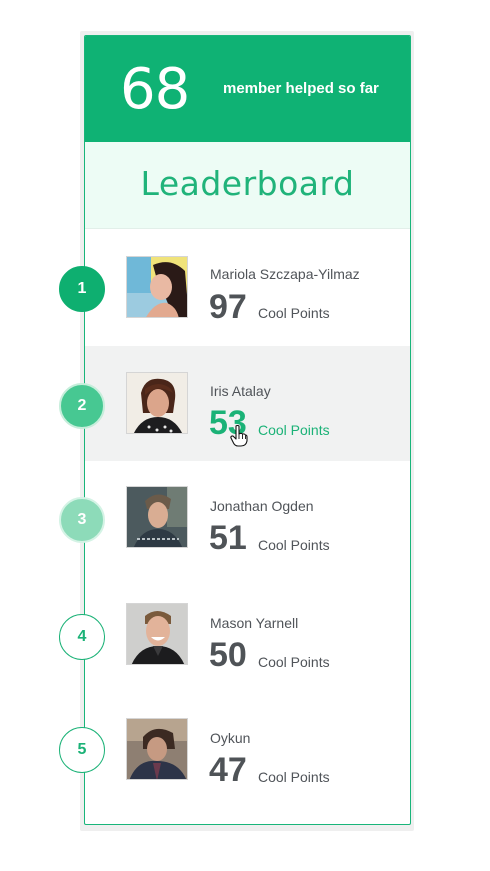  I want to click on helped-count: 68, so click(155, 89).